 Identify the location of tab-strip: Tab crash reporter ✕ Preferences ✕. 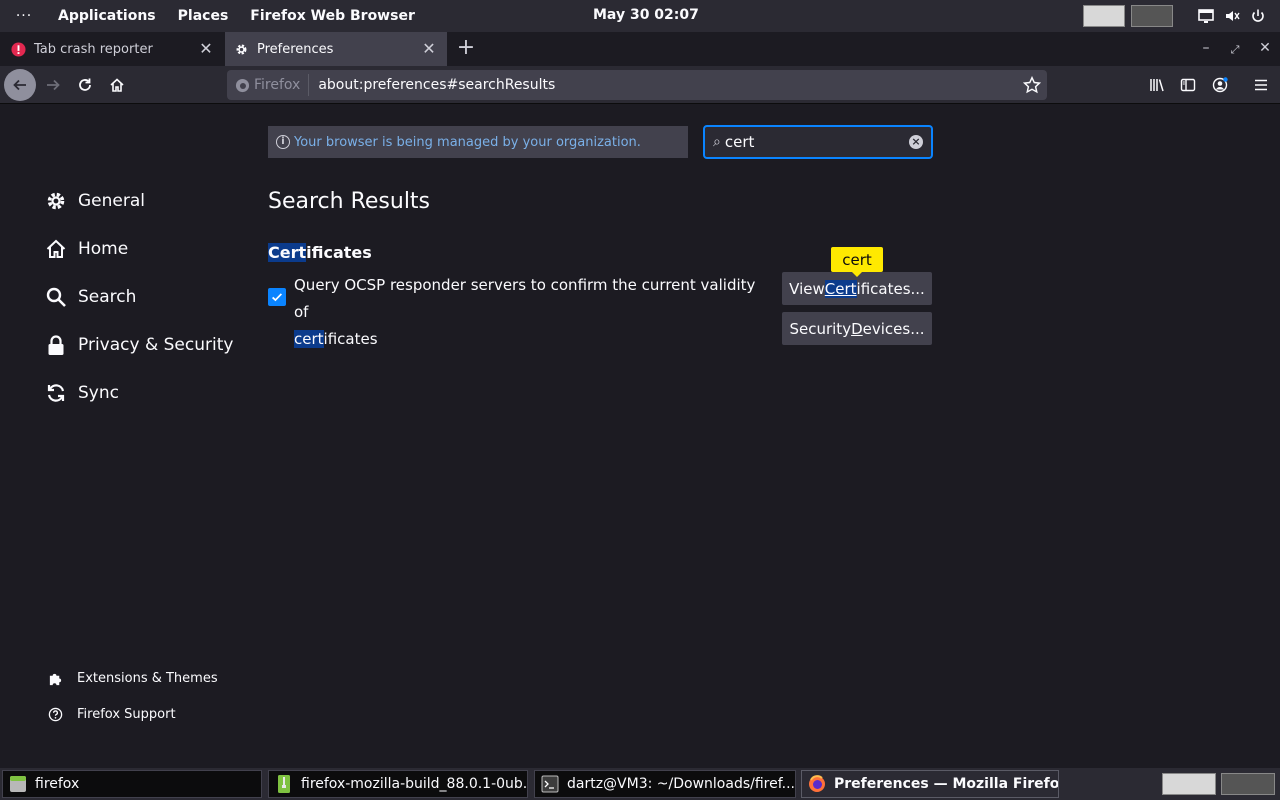
(640, 49).